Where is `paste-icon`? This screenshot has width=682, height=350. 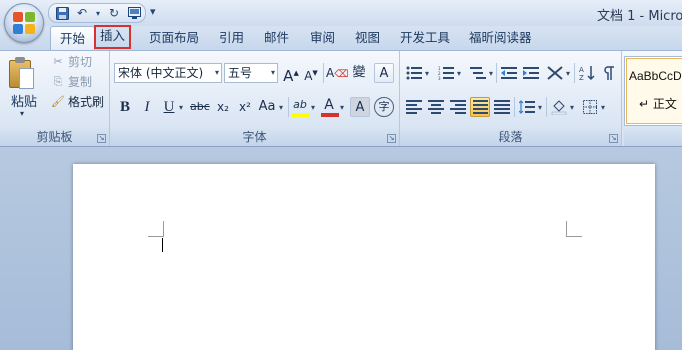
paste-icon is located at coordinates (22, 73).